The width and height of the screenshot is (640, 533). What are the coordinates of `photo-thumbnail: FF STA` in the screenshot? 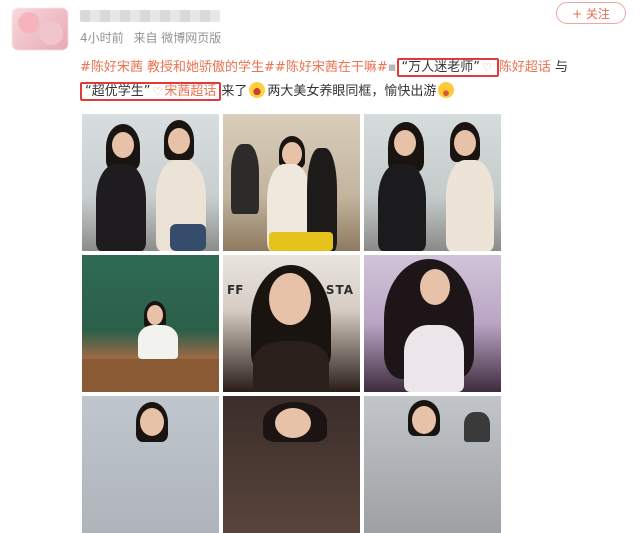 It's located at (291, 323).